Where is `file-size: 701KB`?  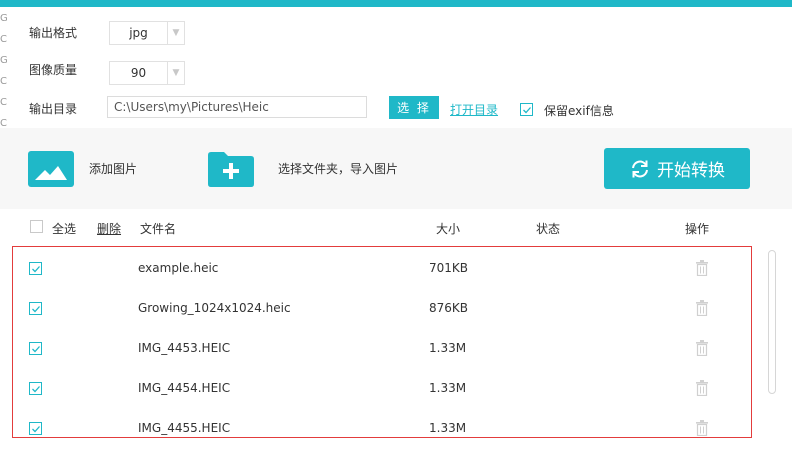
file-size: 701KB is located at coordinates (449, 268).